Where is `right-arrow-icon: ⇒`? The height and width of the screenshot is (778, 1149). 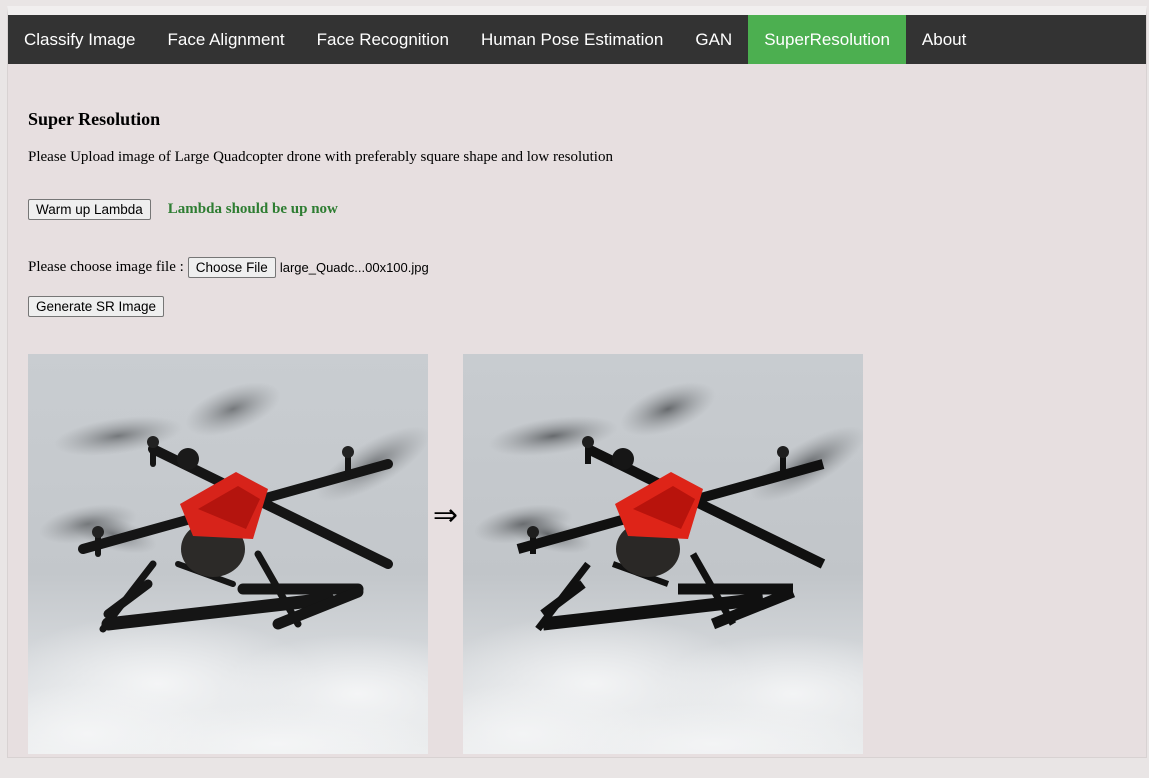
right-arrow-icon: ⇒ is located at coordinates (445, 515).